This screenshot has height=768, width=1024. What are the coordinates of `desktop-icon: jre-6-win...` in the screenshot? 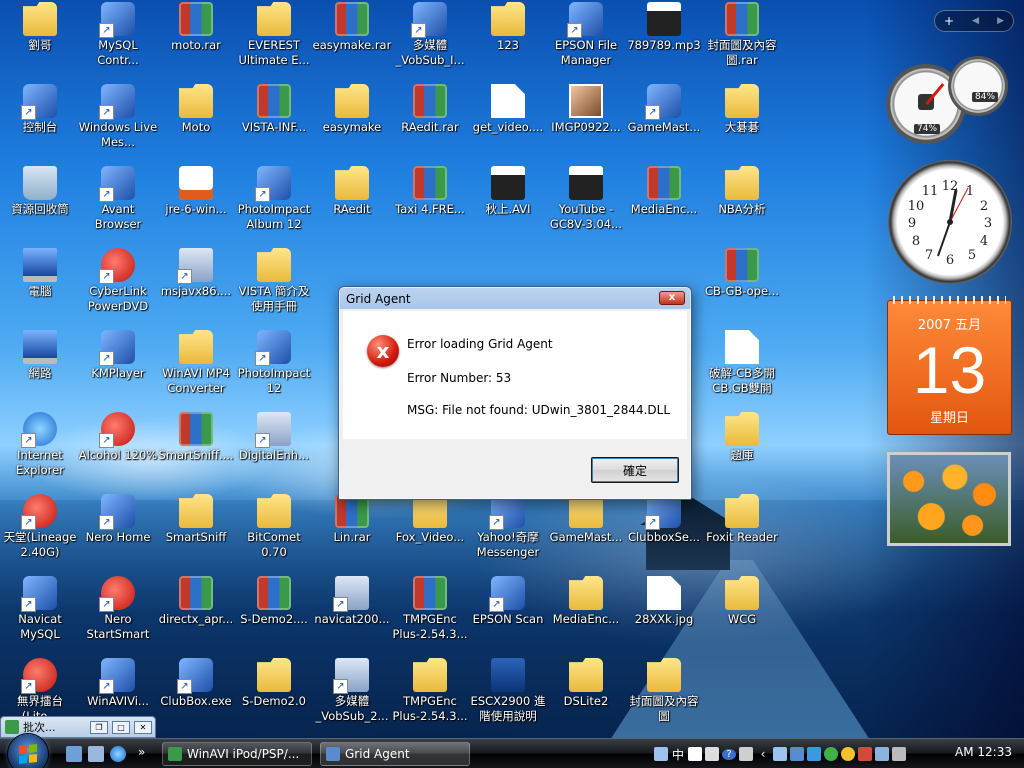 It's located at (196, 204).